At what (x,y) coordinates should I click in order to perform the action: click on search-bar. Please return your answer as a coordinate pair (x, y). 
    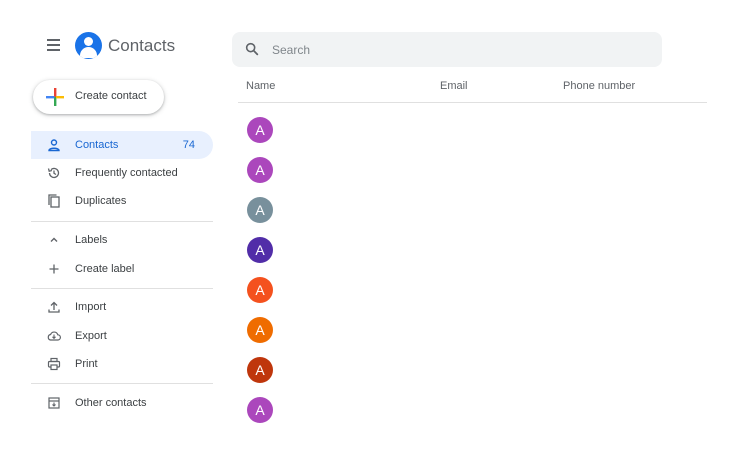
    Looking at the image, I should click on (447, 49).